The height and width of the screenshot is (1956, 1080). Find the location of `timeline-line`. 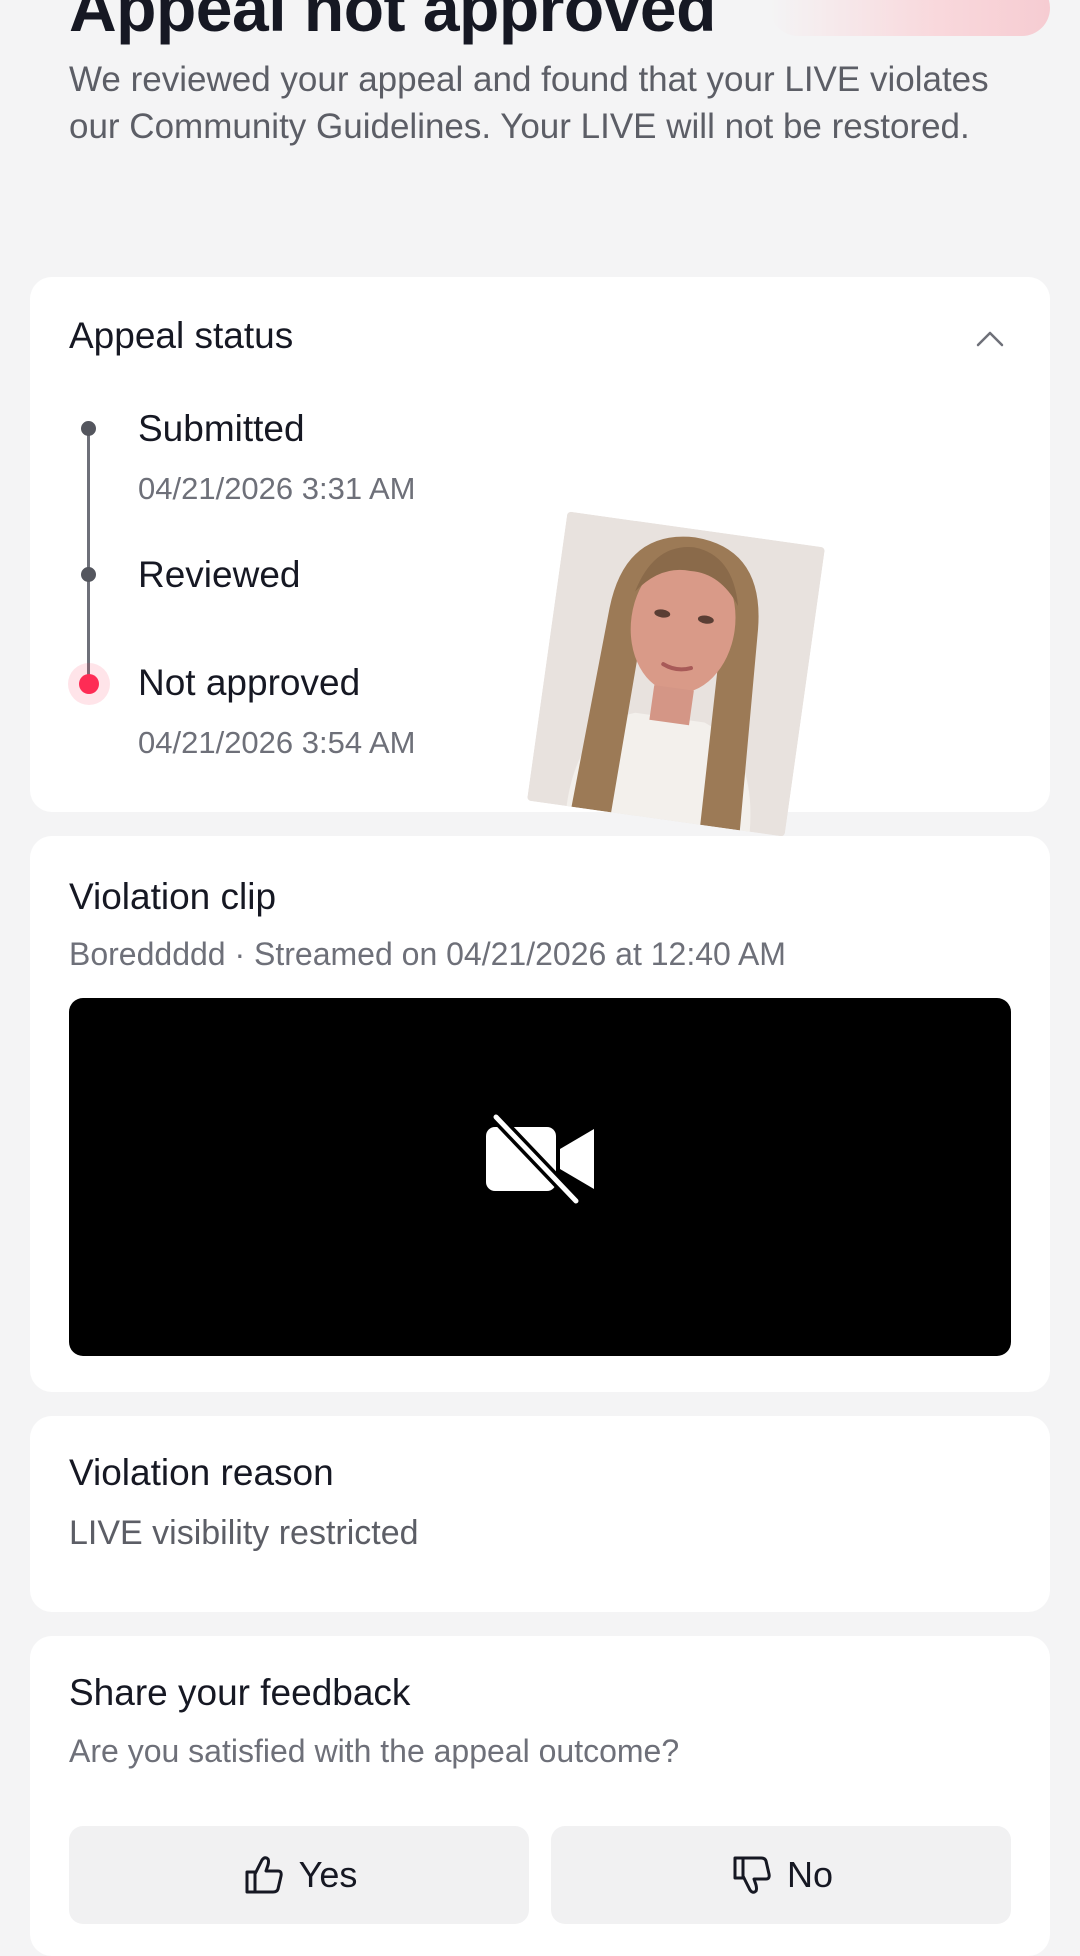

timeline-line is located at coordinates (88, 552).